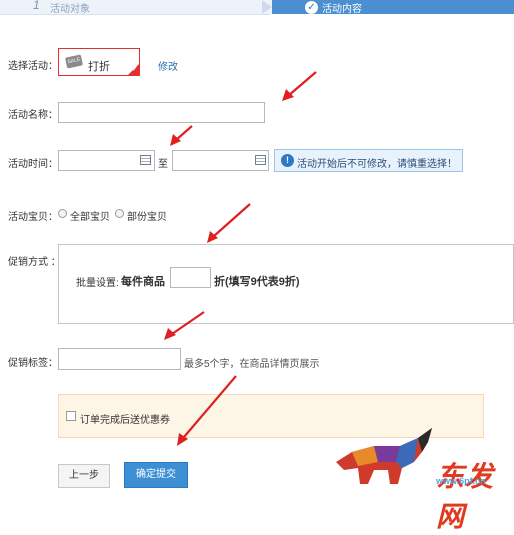 Image resolution: width=514 pixels, height=535 pixels. Describe the element at coordinates (465, 496) in the screenshot. I see `watermark-text: 东发网` at that location.